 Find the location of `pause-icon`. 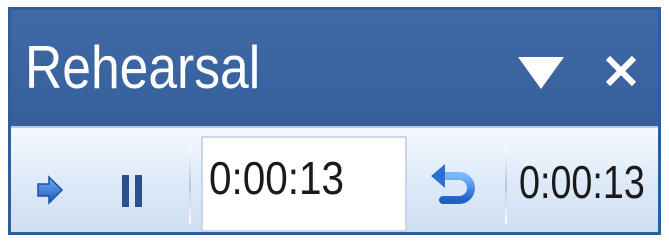

pause-icon is located at coordinates (132, 191).